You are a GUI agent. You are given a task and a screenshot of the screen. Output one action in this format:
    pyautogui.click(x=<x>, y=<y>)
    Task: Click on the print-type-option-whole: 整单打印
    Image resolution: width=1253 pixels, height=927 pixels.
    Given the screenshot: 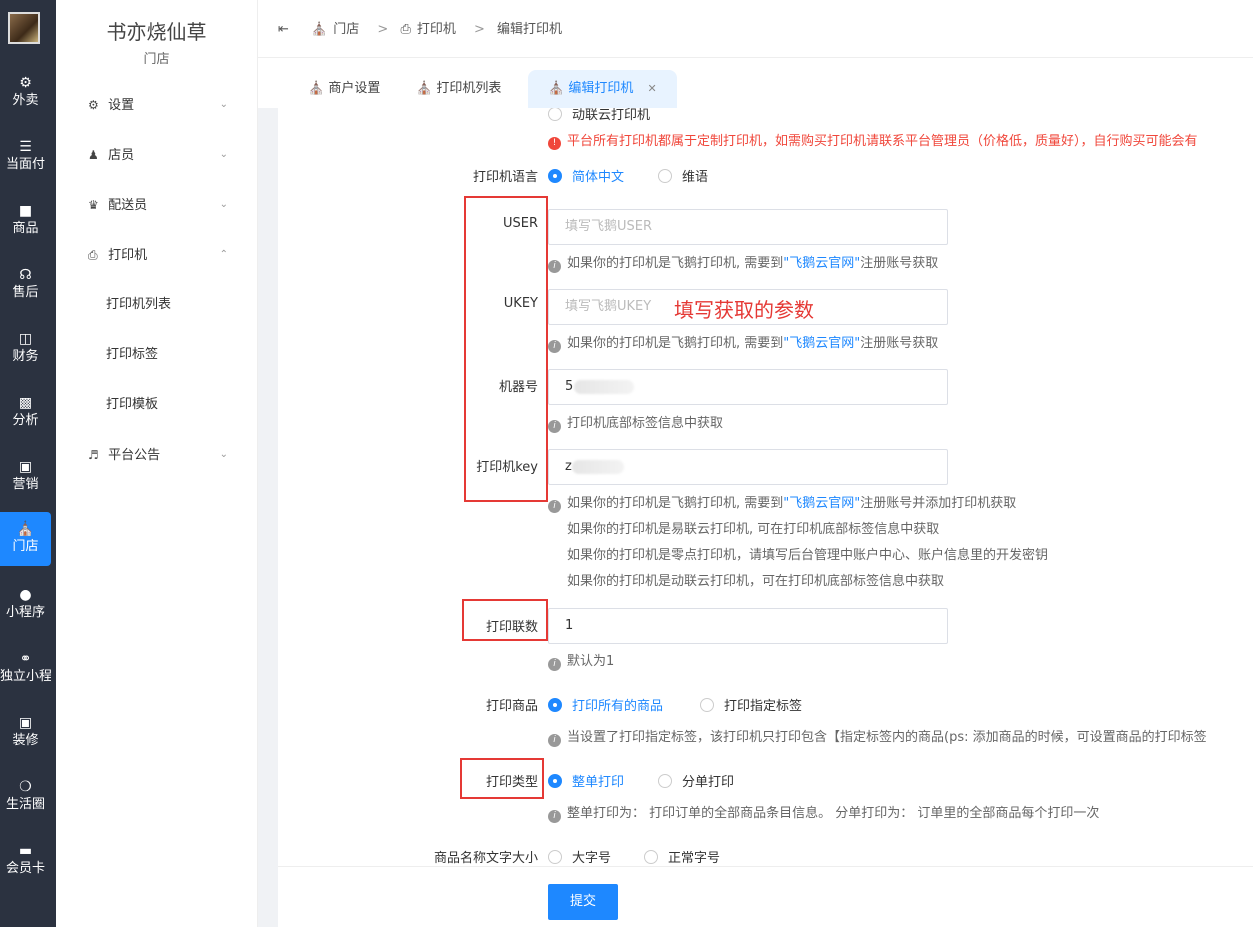 What is the action you would take?
    pyautogui.click(x=586, y=780)
    